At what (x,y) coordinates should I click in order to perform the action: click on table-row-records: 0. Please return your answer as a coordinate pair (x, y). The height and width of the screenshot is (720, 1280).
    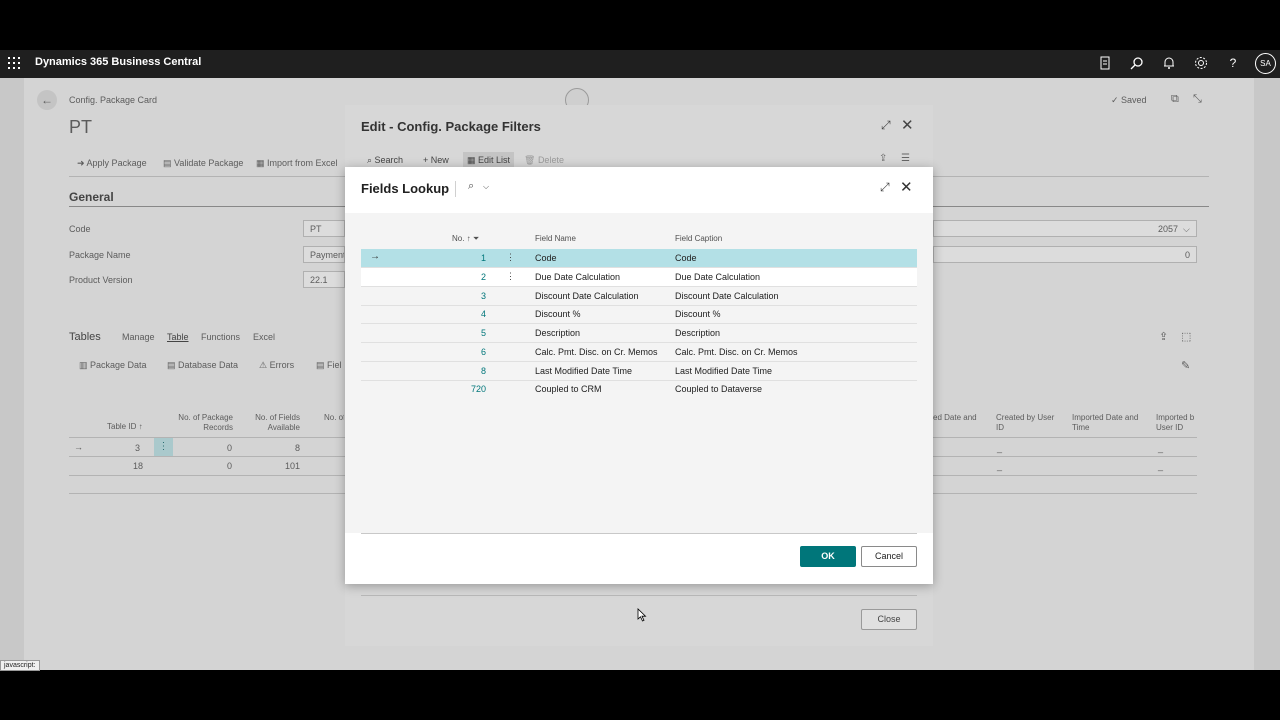
    Looking at the image, I should click on (230, 448).